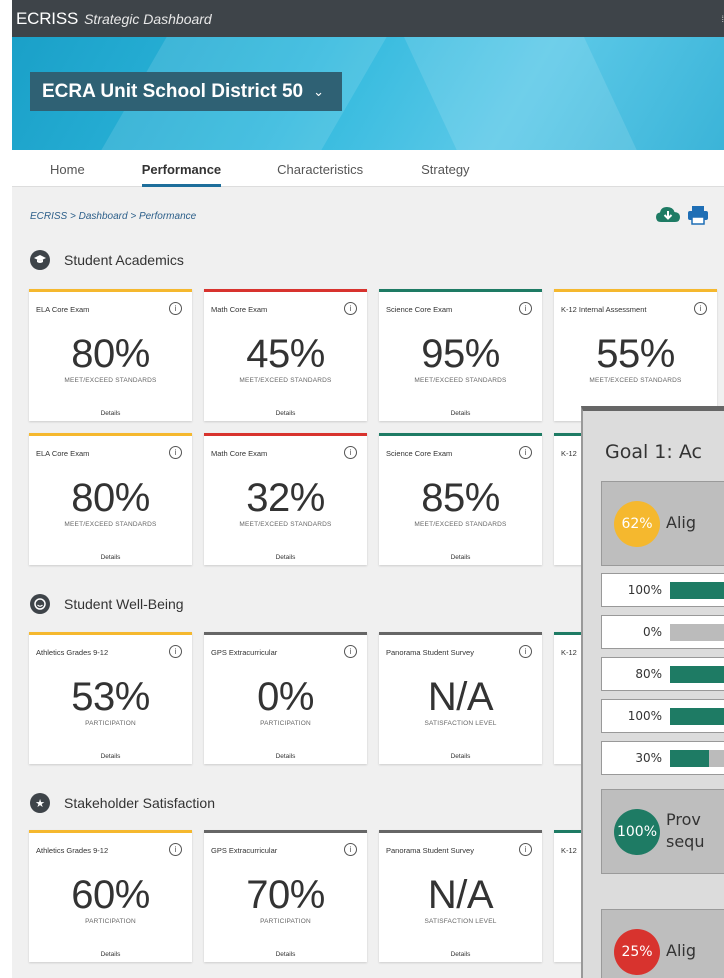 This screenshot has width=724, height=978. I want to click on card-title: Science Core Exam, so click(419, 453).